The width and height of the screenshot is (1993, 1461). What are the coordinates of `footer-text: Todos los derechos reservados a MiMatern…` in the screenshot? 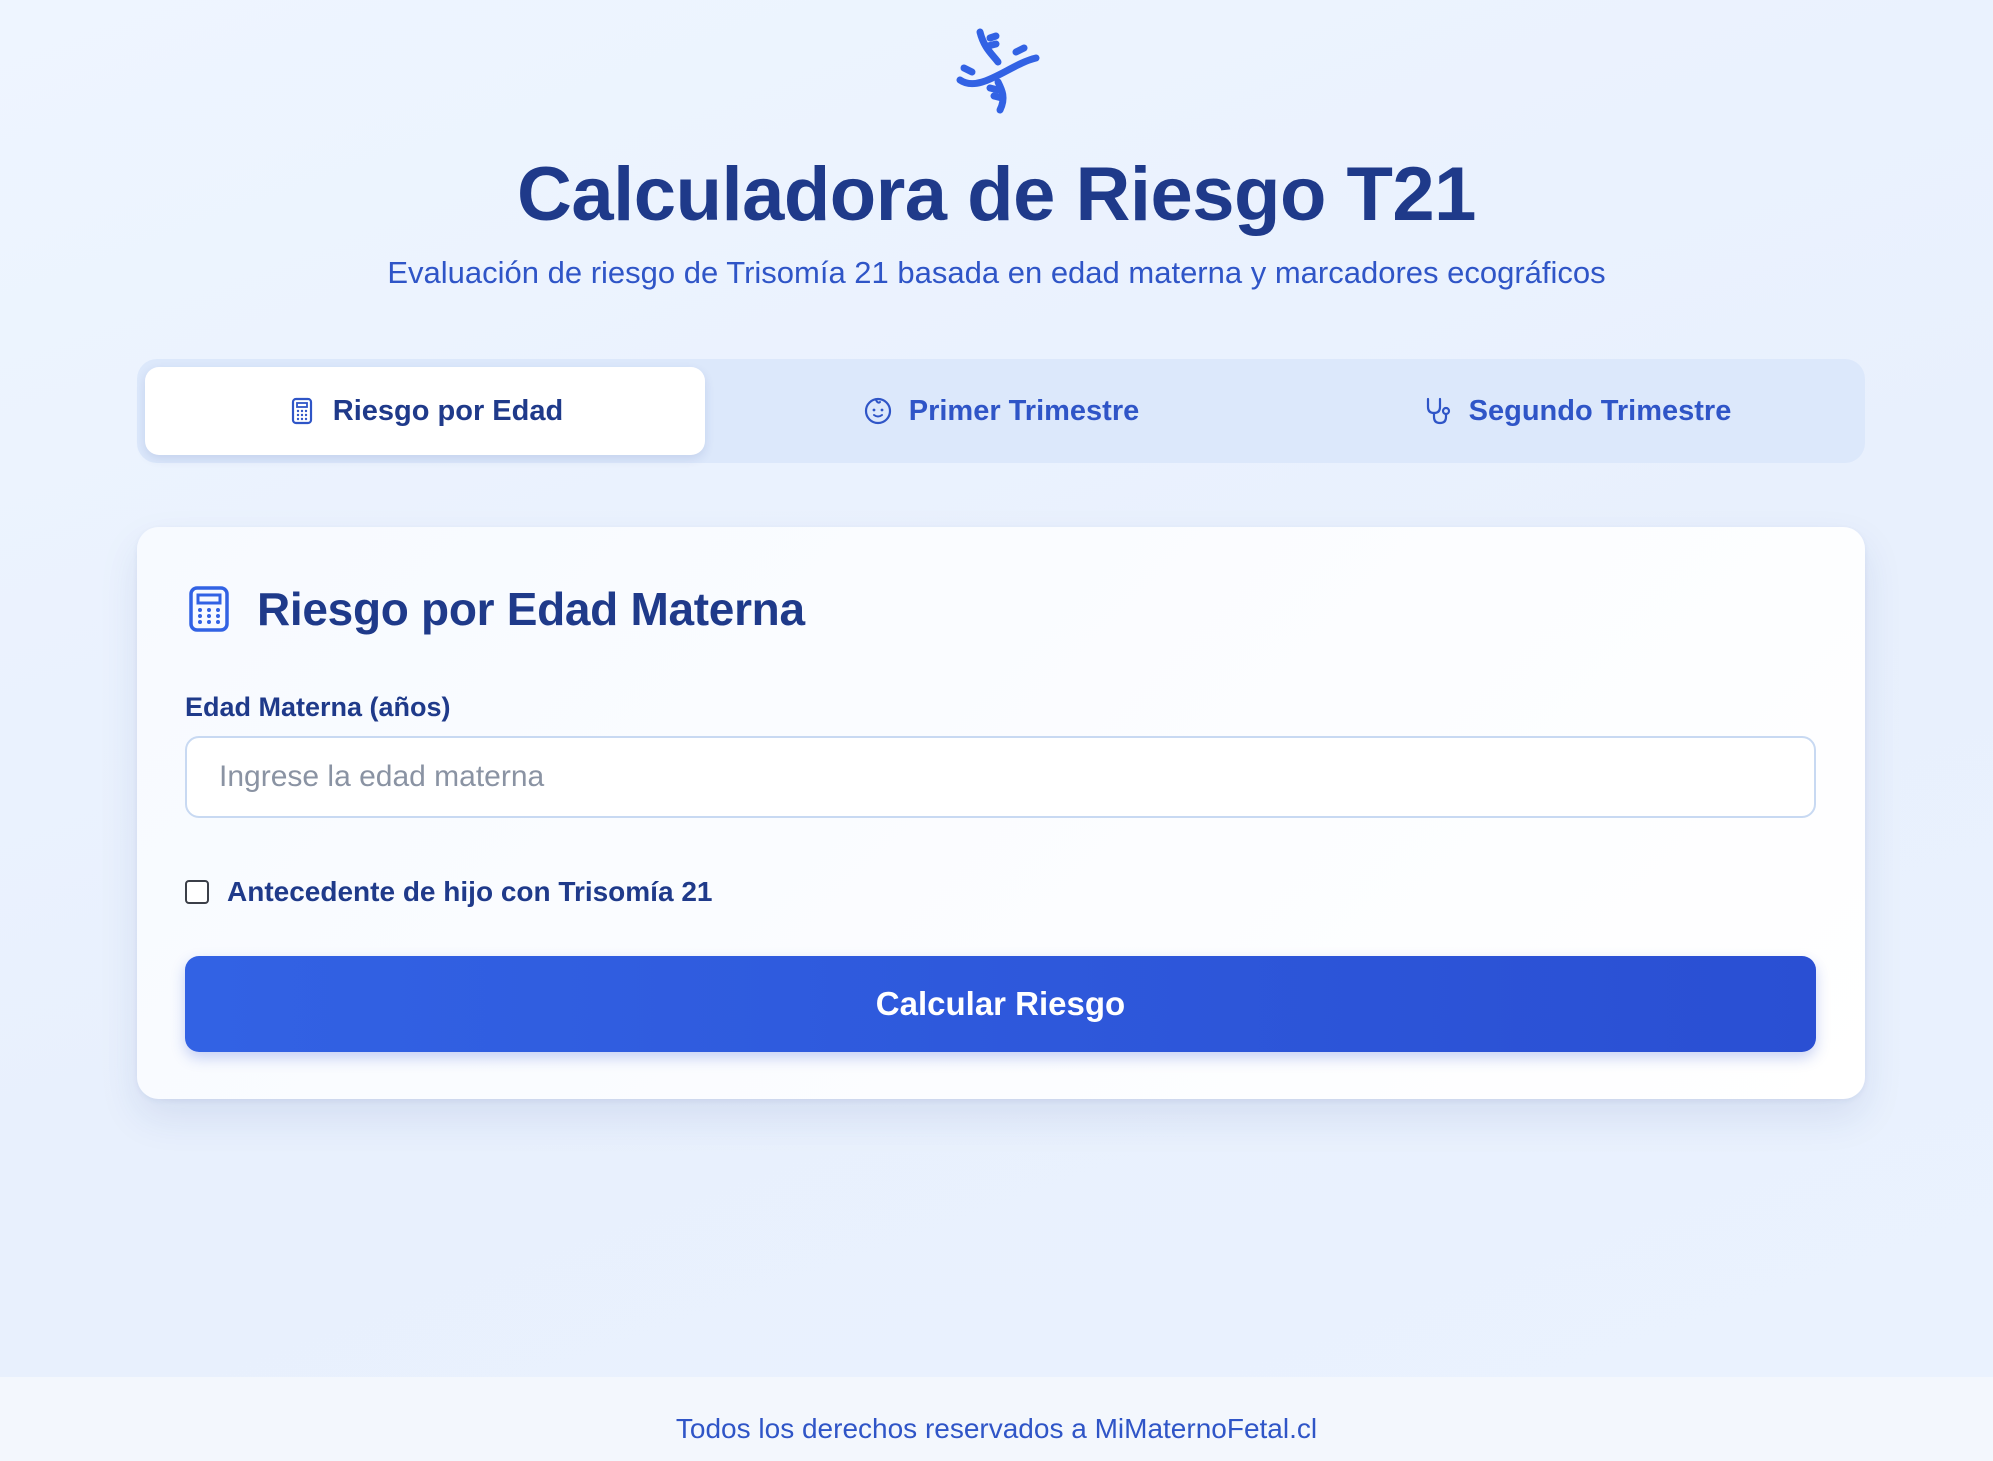 It's located at (996, 1428).